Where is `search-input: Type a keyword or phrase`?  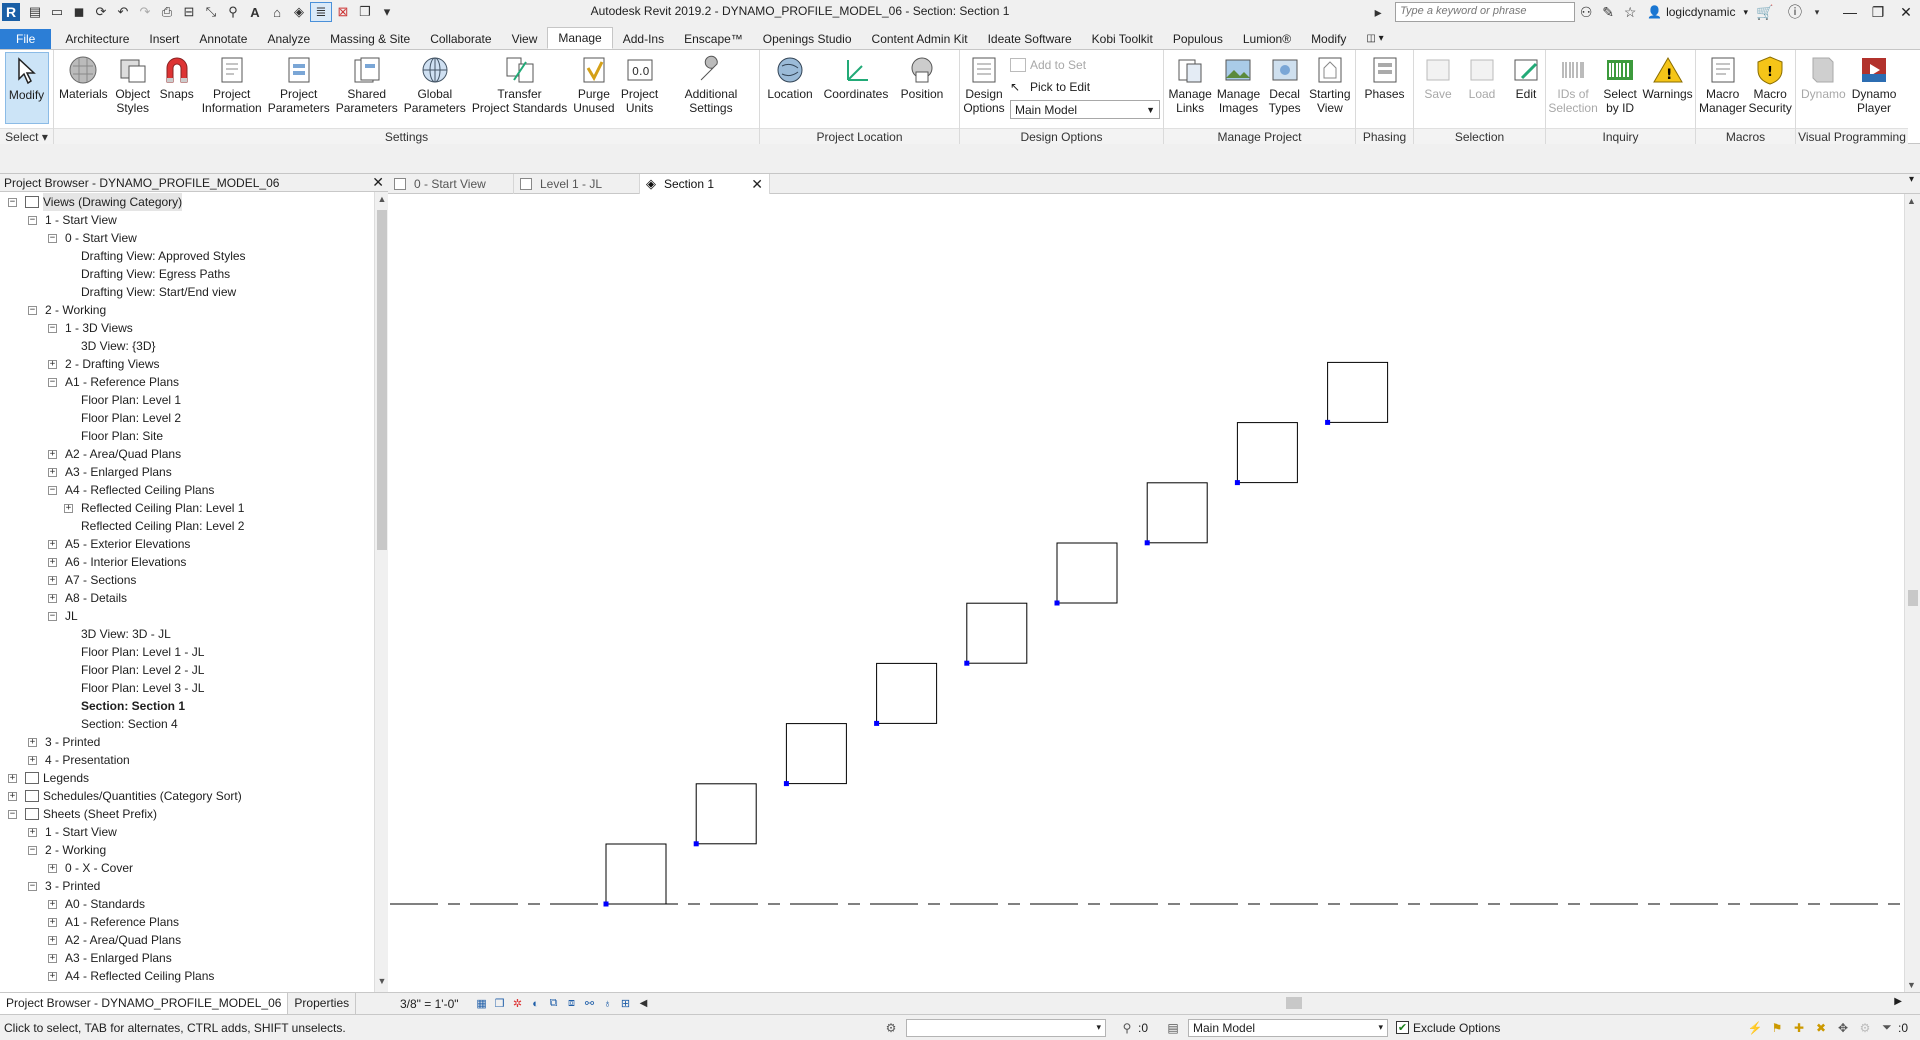
search-input: Type a keyword or phrase is located at coordinates (1485, 12).